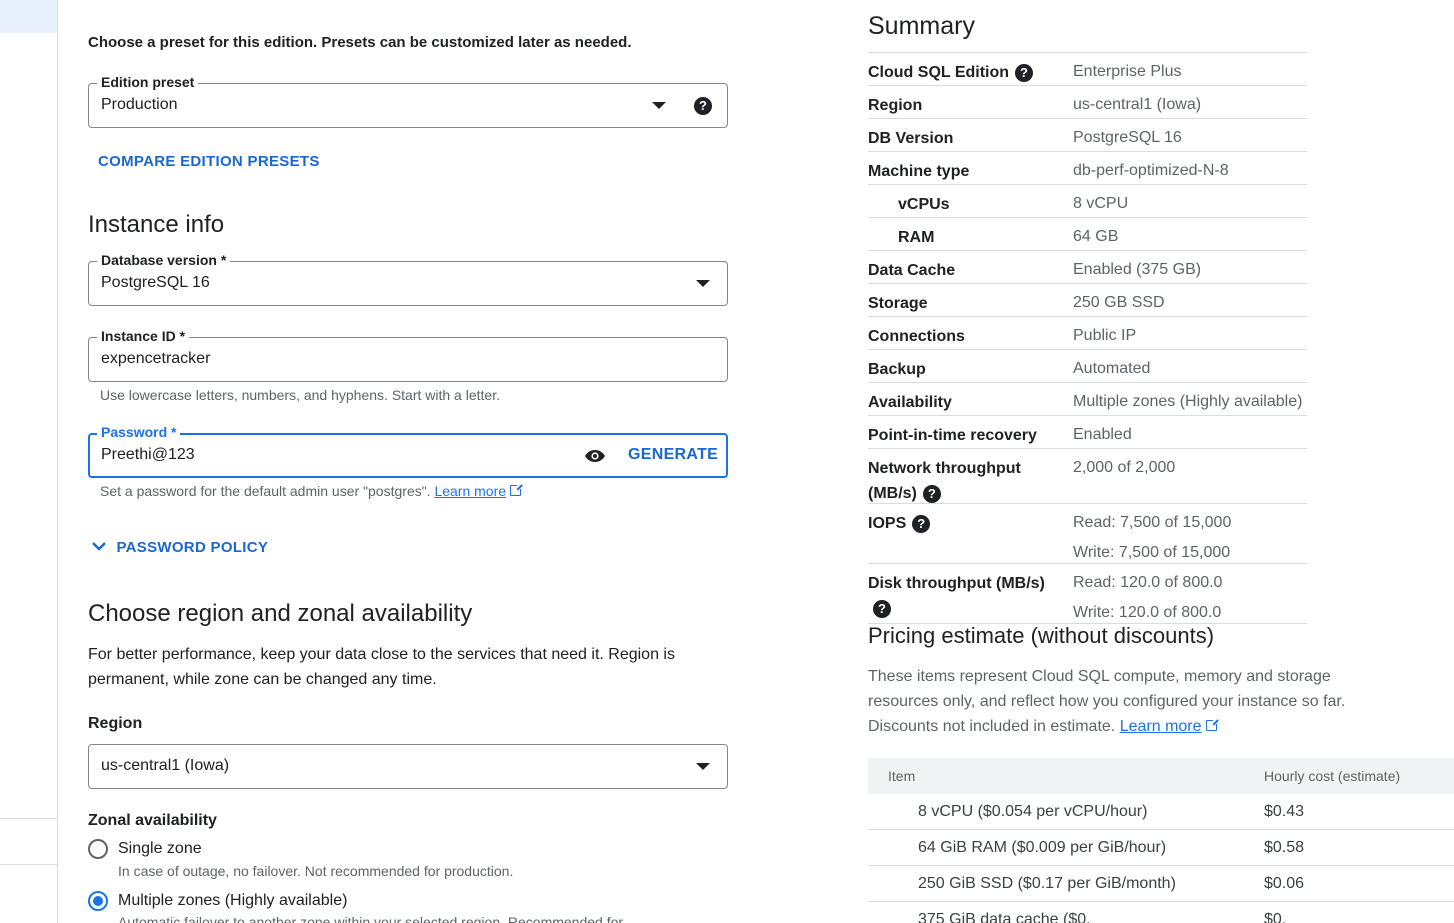  What do you see at coordinates (232, 901) in the screenshot?
I see `multiple-zones-label: Multiple zones (Highly available)` at bounding box center [232, 901].